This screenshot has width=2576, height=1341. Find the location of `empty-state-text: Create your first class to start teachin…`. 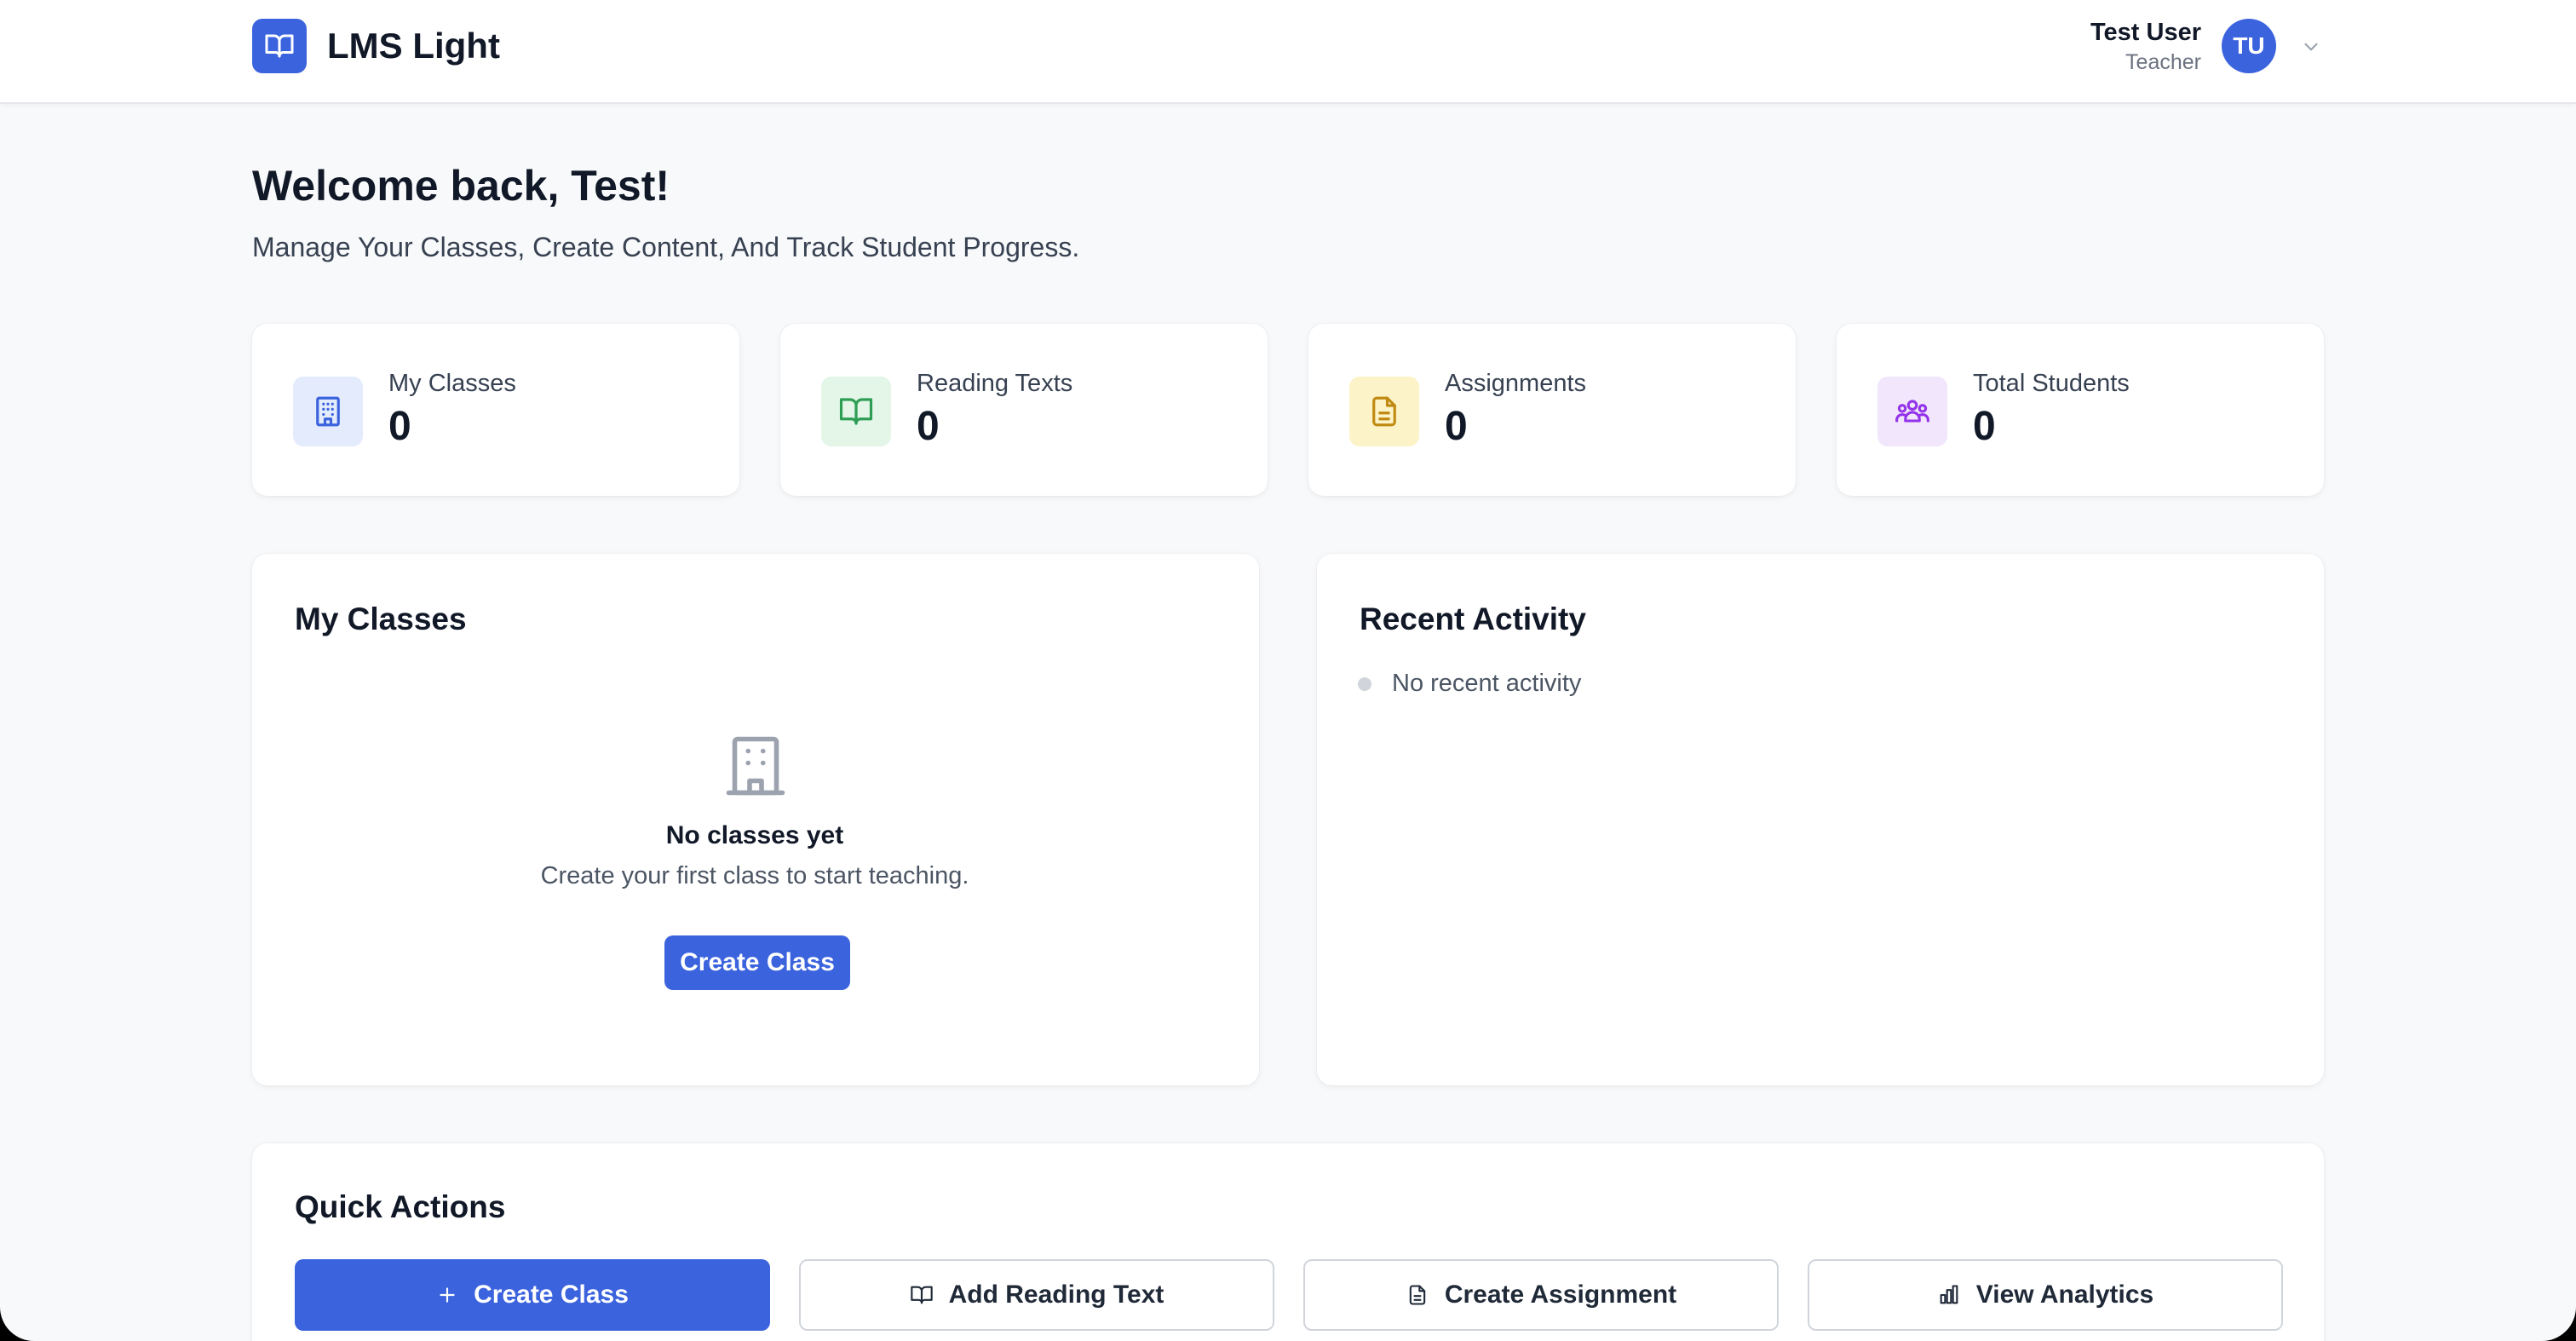

empty-state-text: Create your first class to start teachin… is located at coordinates (754, 876).